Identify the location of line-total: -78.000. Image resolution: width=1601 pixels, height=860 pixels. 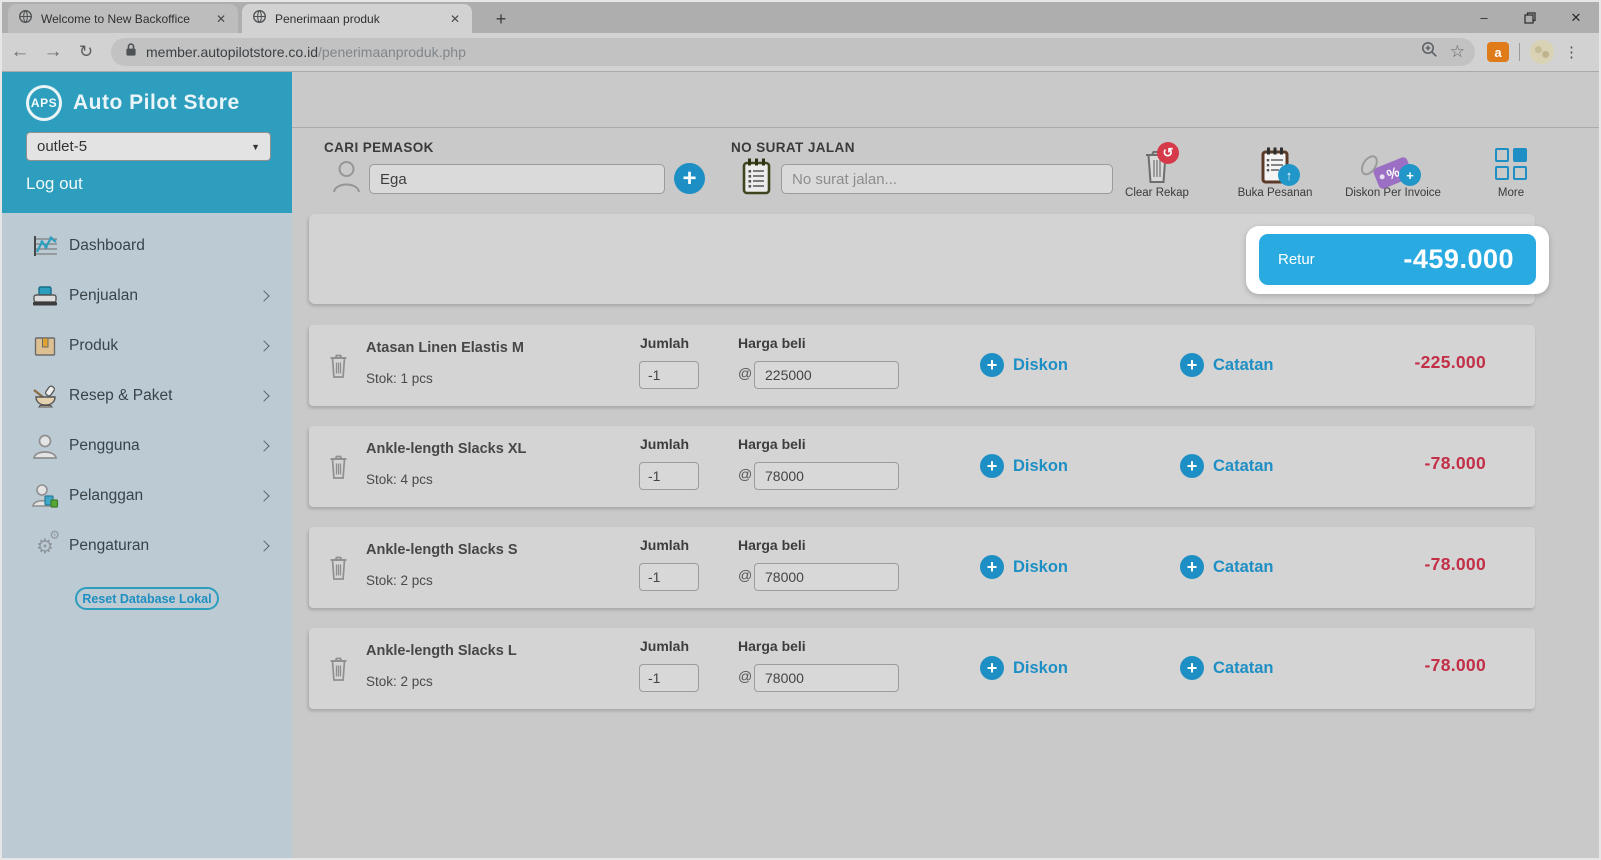
(1455, 463).